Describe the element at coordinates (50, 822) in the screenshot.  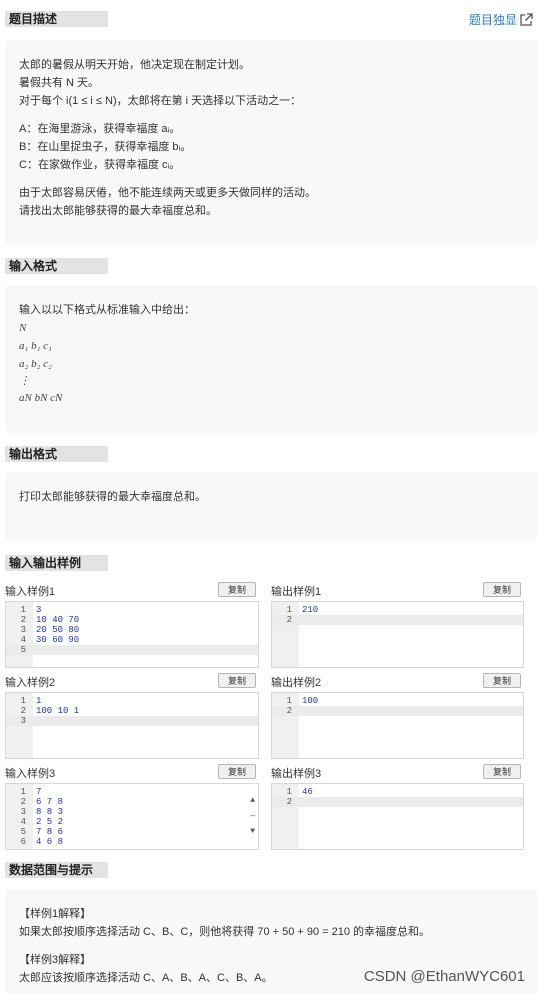
I see `code-text: 2 5 2` at that location.